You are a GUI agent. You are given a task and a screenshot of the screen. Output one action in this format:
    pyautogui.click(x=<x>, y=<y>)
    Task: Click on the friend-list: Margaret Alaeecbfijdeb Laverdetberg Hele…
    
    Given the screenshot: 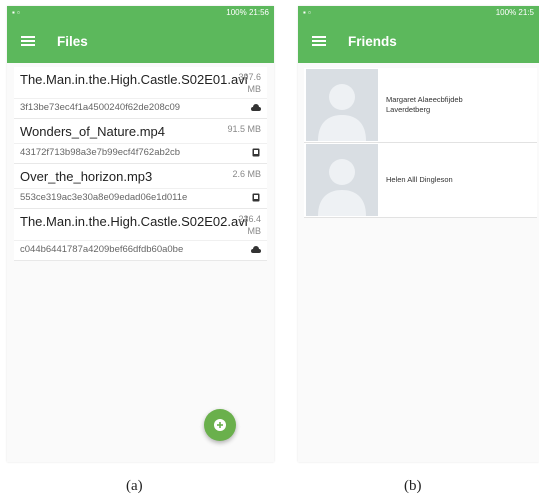 What is the action you would take?
    pyautogui.click(x=420, y=143)
    